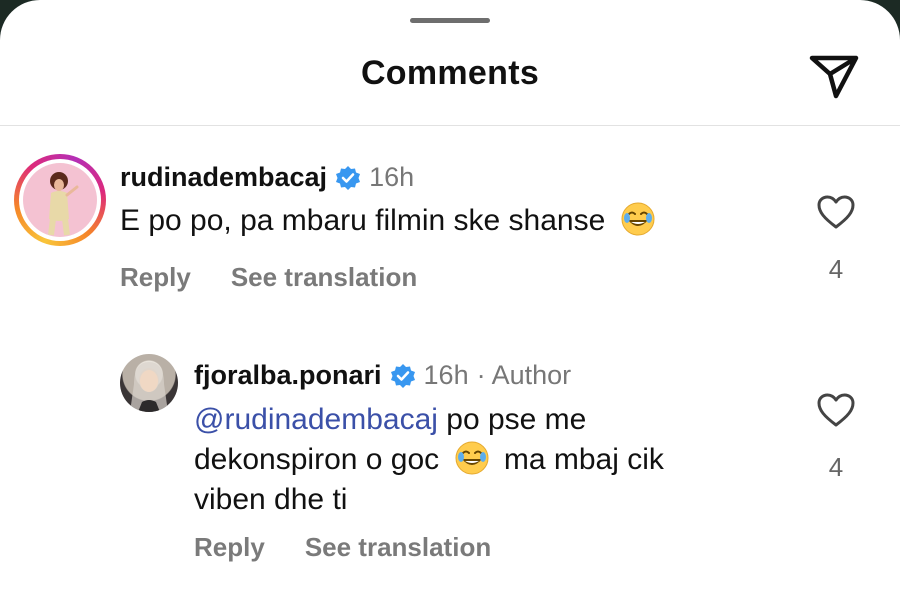  I want to click on header-divider, so click(450, 125).